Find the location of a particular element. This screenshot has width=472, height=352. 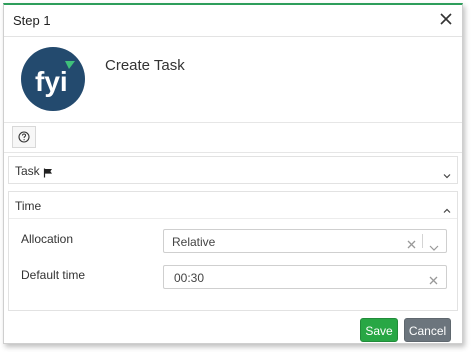

app-logo: fyi is located at coordinates (53, 79).